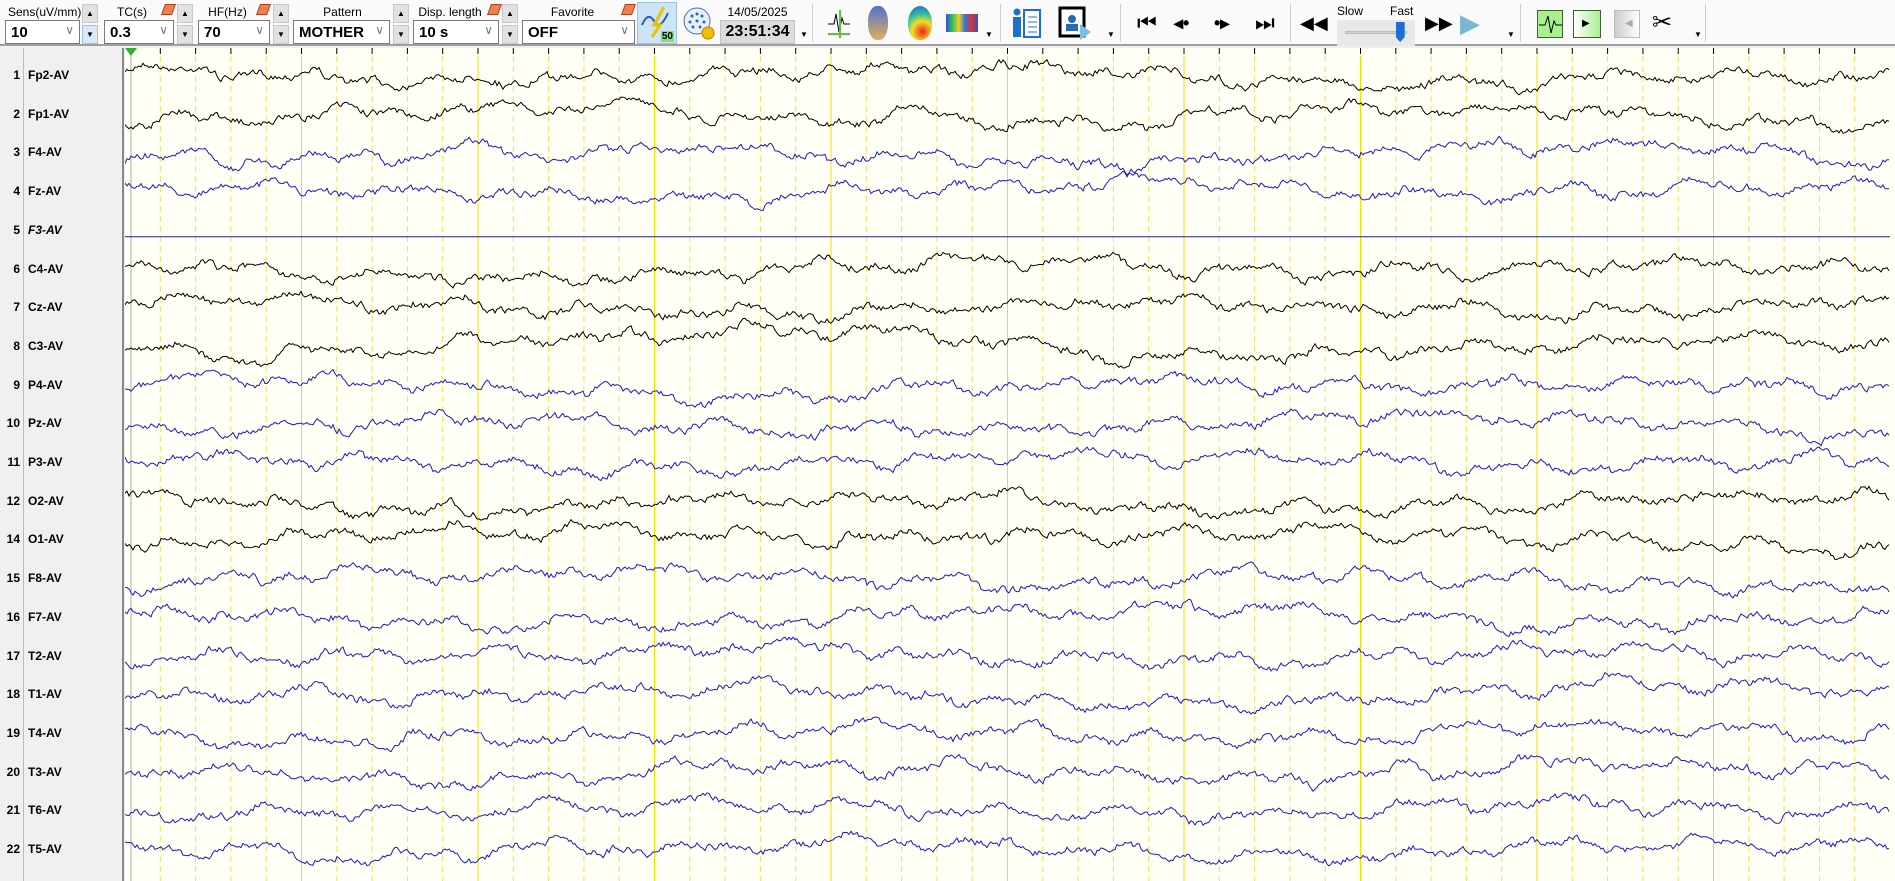 This screenshot has height=881, width=1895. Describe the element at coordinates (61, 775) in the screenshot. I see `channel-label: 20 T3-AV` at that location.